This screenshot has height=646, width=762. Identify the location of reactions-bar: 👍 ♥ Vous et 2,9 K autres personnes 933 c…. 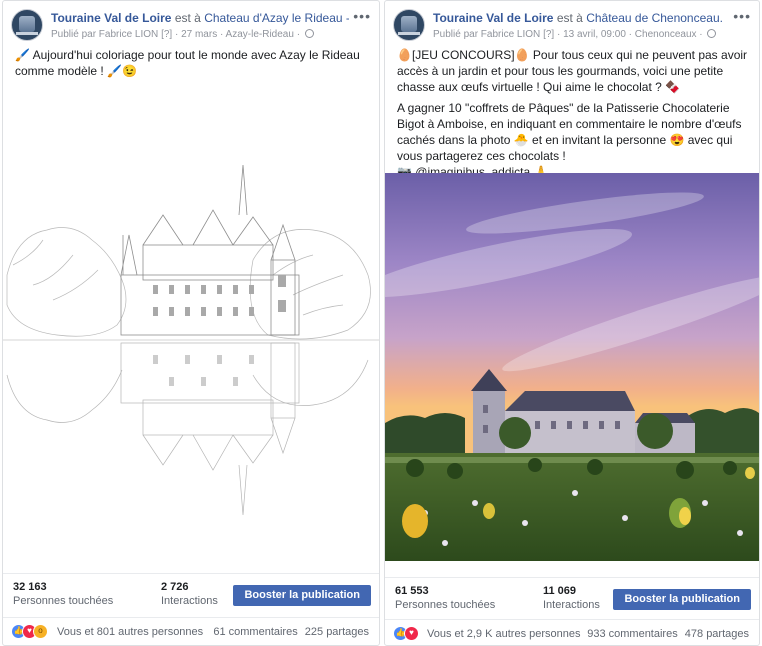
(572, 632).